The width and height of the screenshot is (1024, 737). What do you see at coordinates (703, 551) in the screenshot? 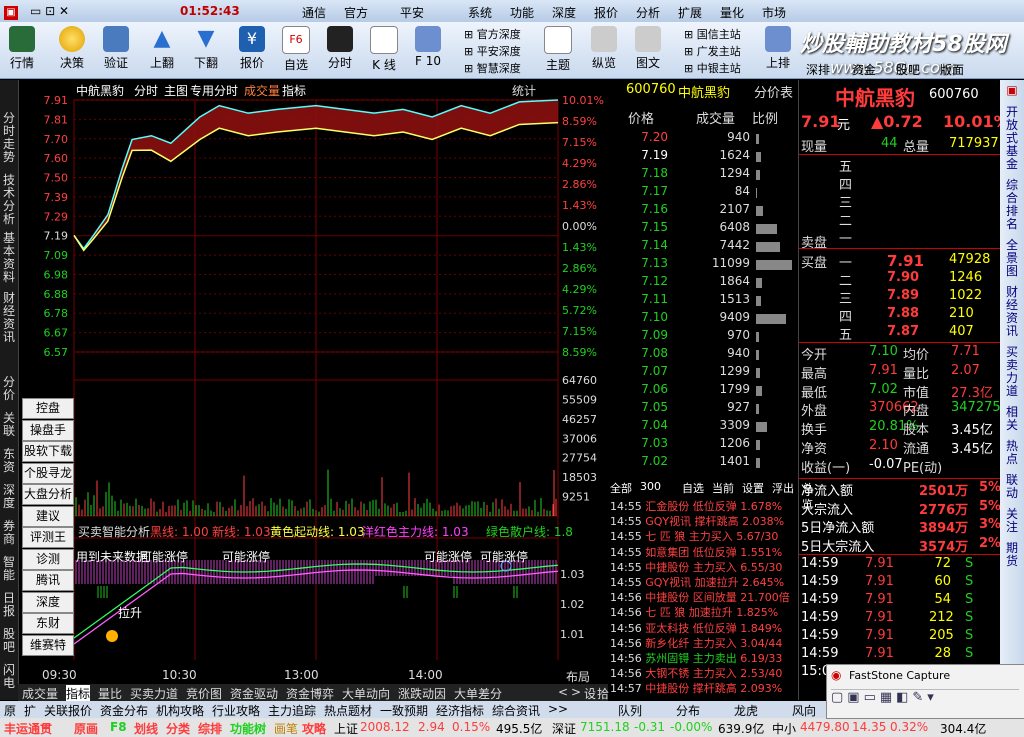
I see `feed-row: 14:55 如意集团 低位反弹 1.551%` at bounding box center [703, 551].